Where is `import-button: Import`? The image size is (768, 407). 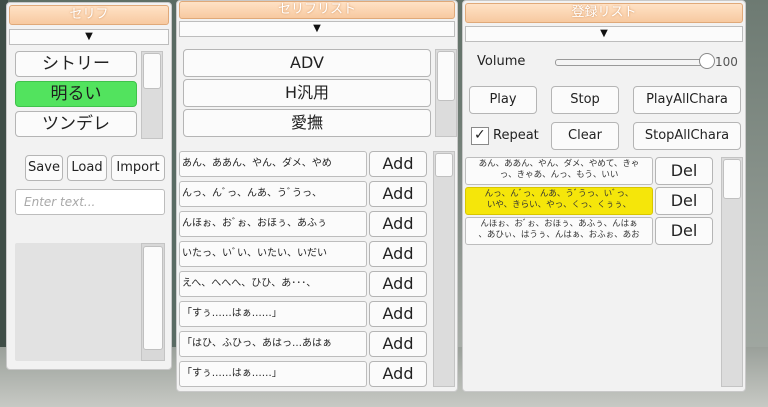 import-button: Import is located at coordinates (138, 168).